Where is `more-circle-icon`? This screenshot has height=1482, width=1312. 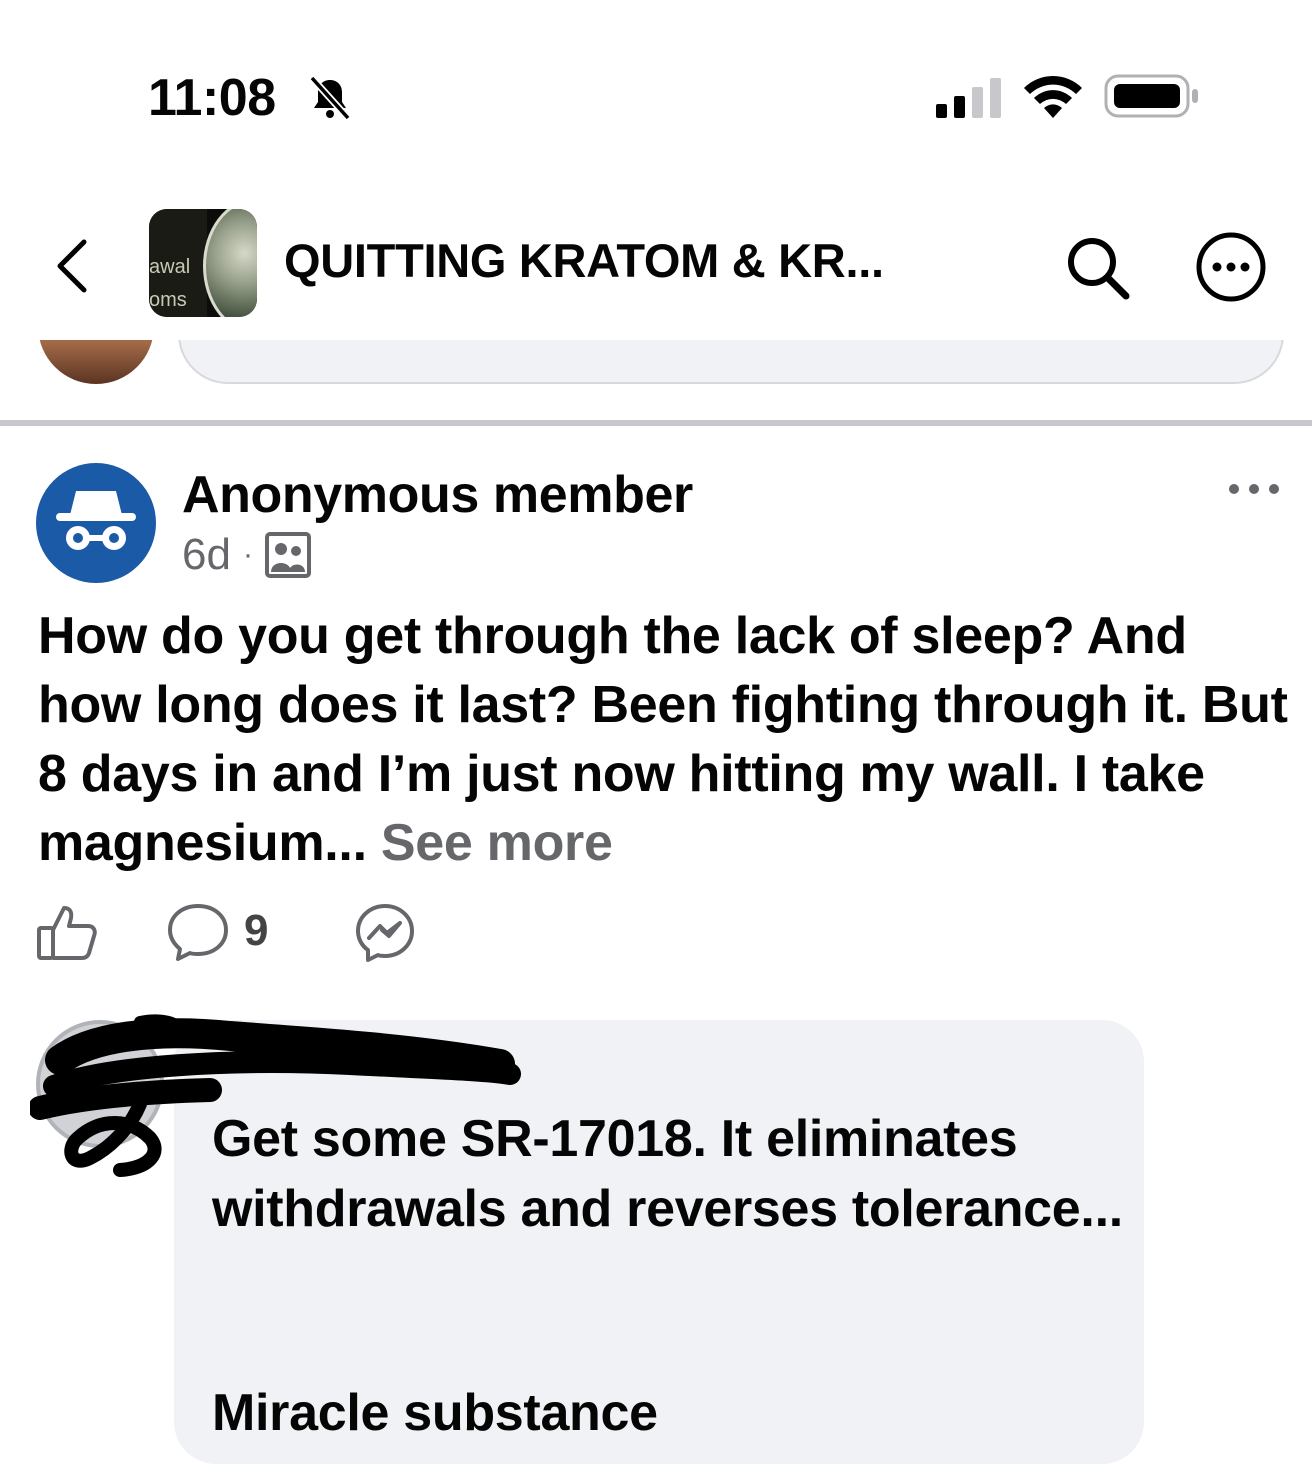
more-circle-icon is located at coordinates (1231, 267).